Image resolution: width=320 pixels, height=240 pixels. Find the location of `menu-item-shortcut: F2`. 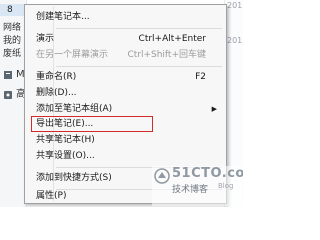

menu-item-shortcut: F2 is located at coordinates (200, 77).